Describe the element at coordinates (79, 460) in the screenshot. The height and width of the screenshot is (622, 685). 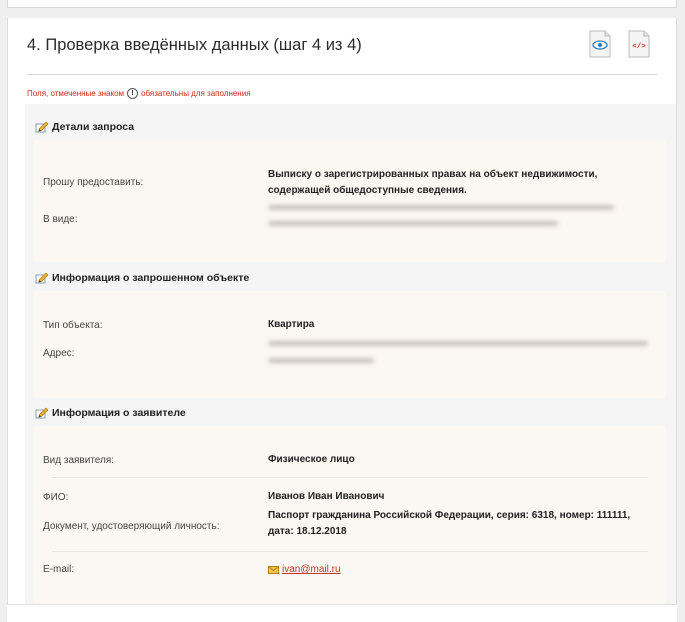
I see `applicant-kind-label: Вид заявителя:` at that location.